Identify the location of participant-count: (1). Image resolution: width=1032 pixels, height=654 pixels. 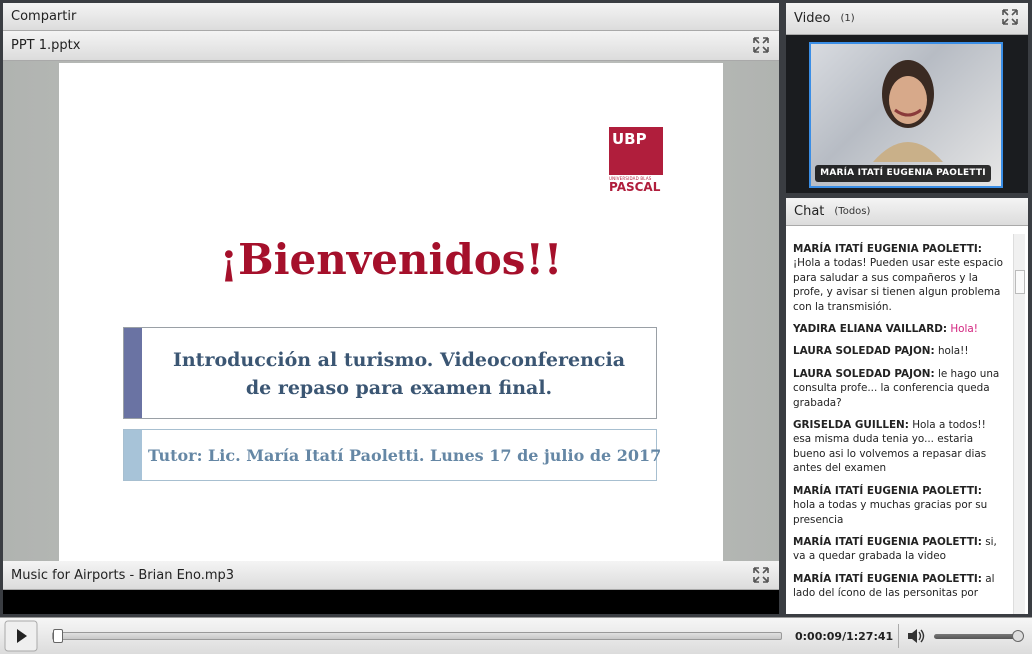
(847, 18).